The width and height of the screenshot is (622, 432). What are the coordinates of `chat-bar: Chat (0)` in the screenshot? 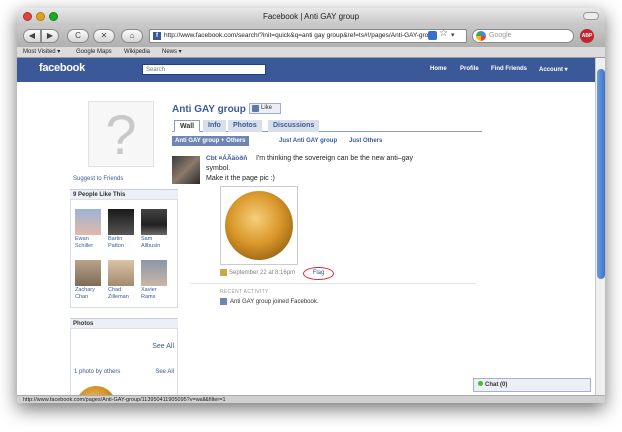 It's located at (532, 385).